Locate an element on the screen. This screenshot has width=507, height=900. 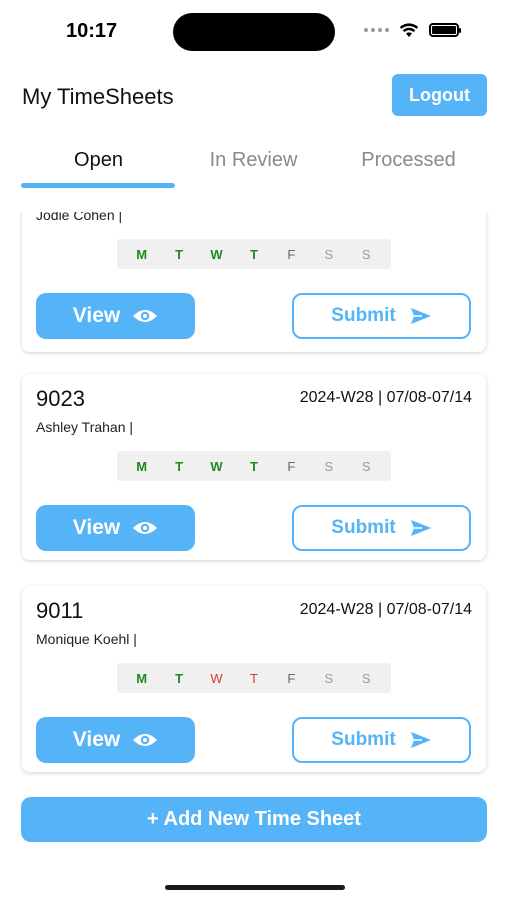
wifi-icon is located at coordinates (409, 30).